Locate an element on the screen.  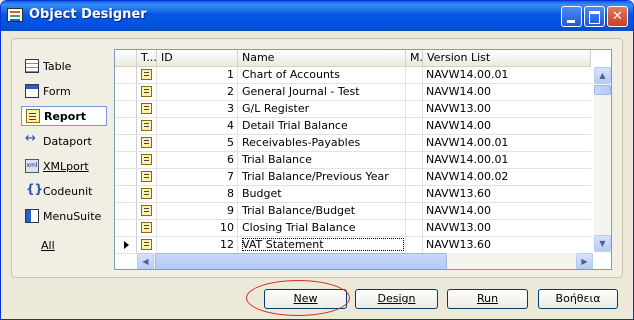
nav-item-menusuite: MenuSuite is located at coordinates (64, 216).